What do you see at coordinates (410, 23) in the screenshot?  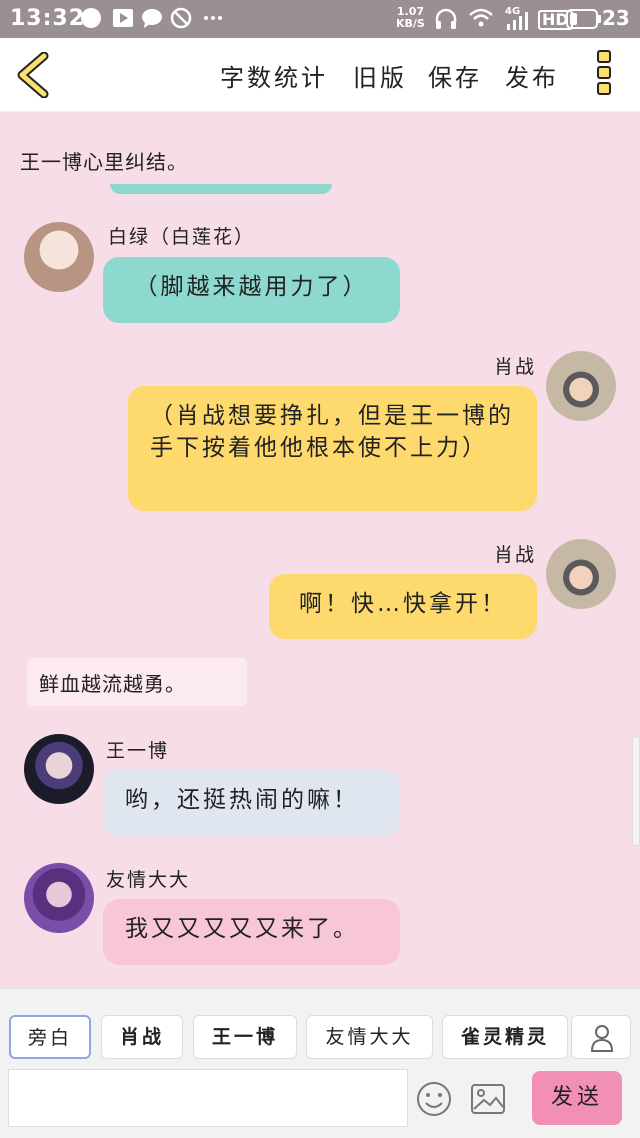 I see `speed-unit: KB/S` at bounding box center [410, 23].